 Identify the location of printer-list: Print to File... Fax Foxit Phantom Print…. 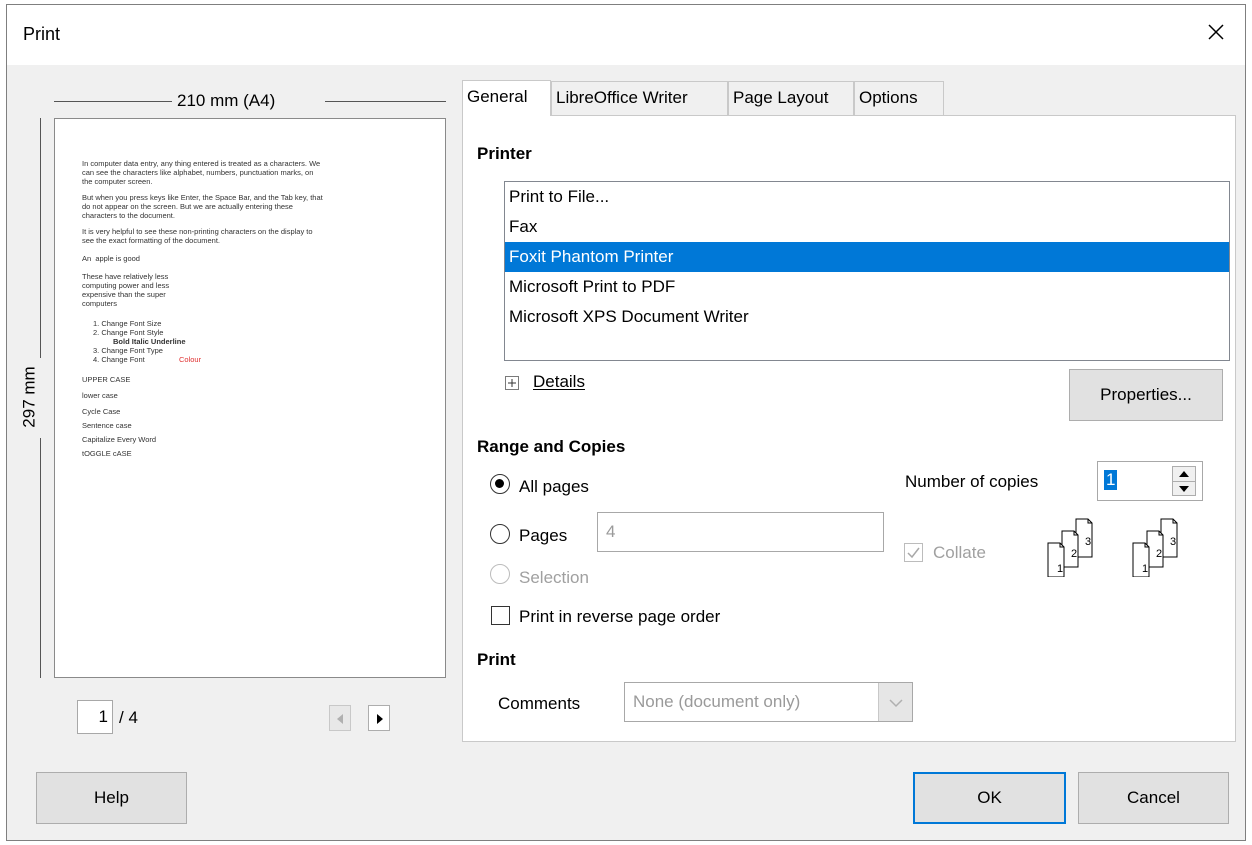
(867, 271).